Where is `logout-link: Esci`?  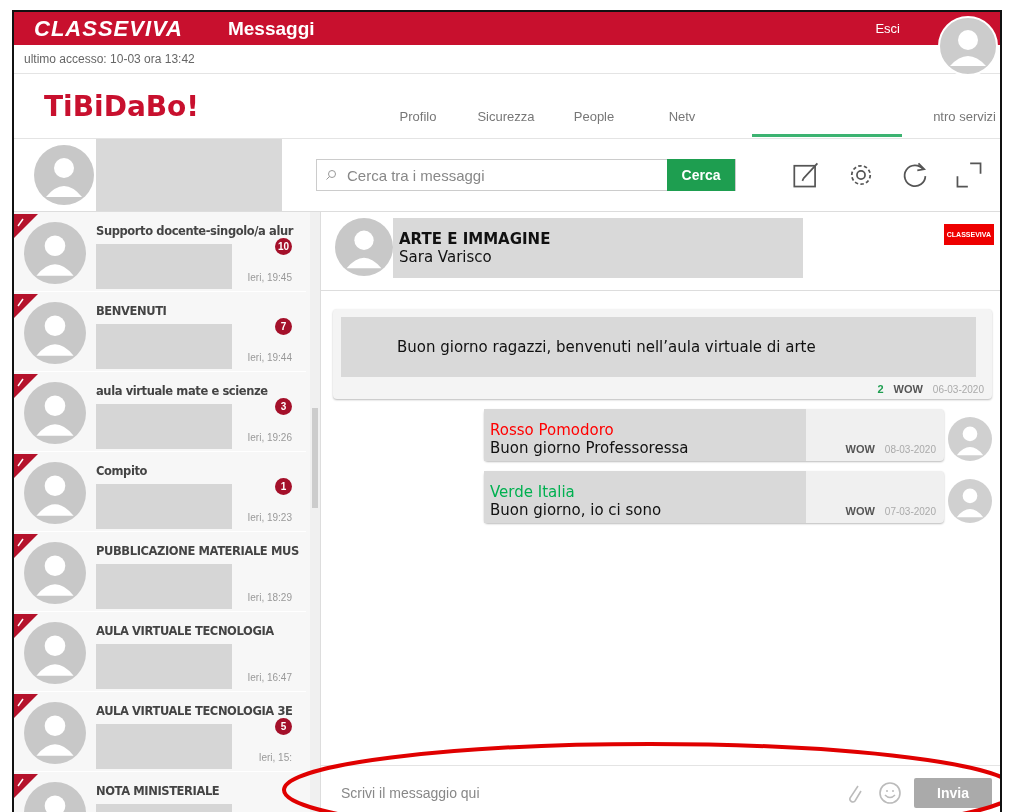 logout-link: Esci is located at coordinates (887, 28).